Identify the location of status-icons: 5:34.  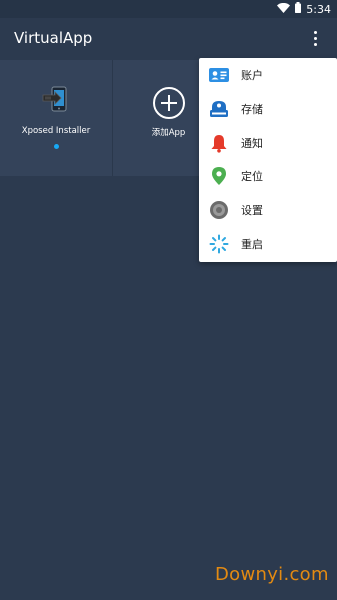
(304, 9).